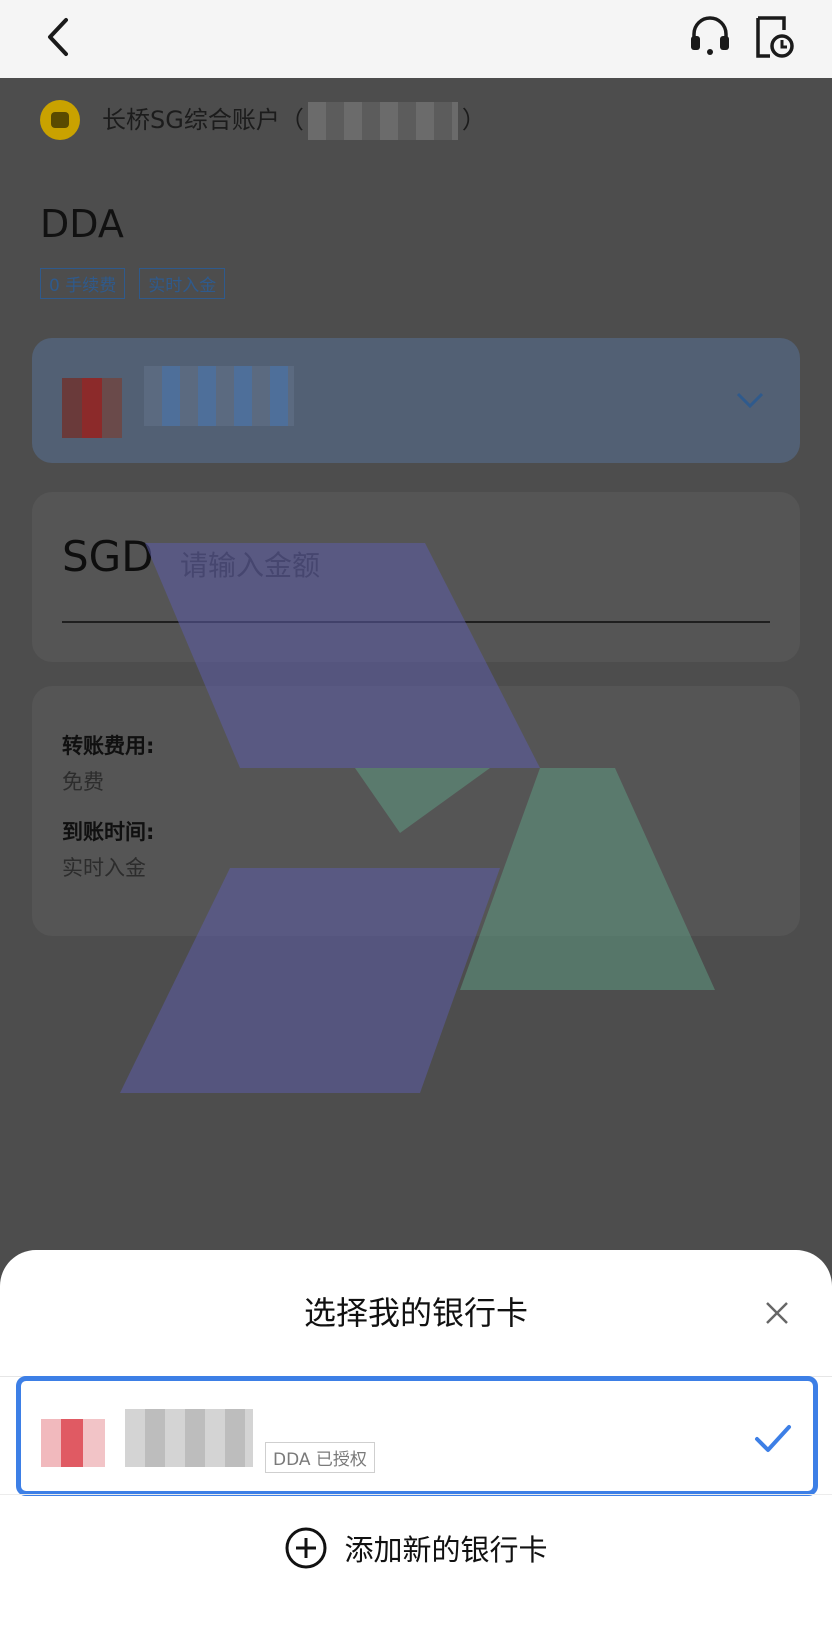 The image size is (832, 1636). I want to click on method-tags: 0 手续费 实时入金, so click(133, 283).